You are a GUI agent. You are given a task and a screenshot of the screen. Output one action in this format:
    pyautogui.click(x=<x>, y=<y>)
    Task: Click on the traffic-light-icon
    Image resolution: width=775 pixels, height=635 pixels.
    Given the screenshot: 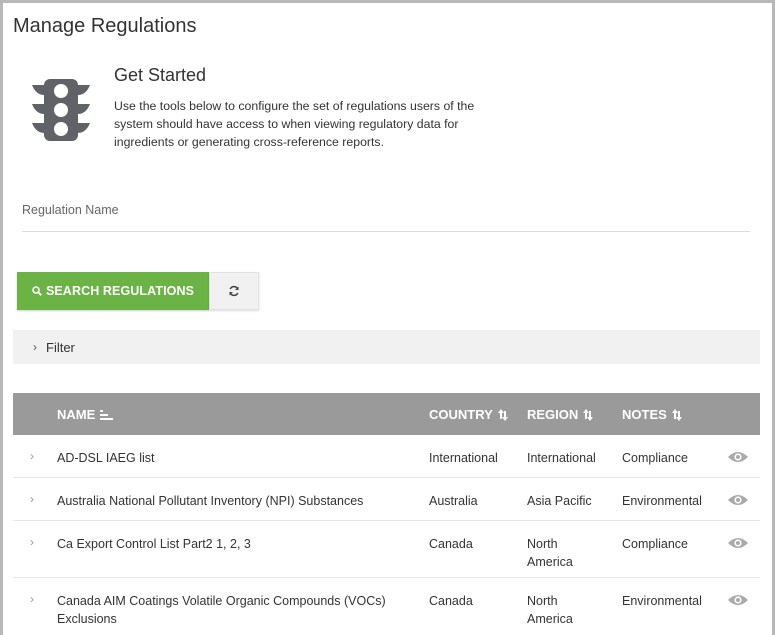 What is the action you would take?
    pyautogui.click(x=61, y=110)
    